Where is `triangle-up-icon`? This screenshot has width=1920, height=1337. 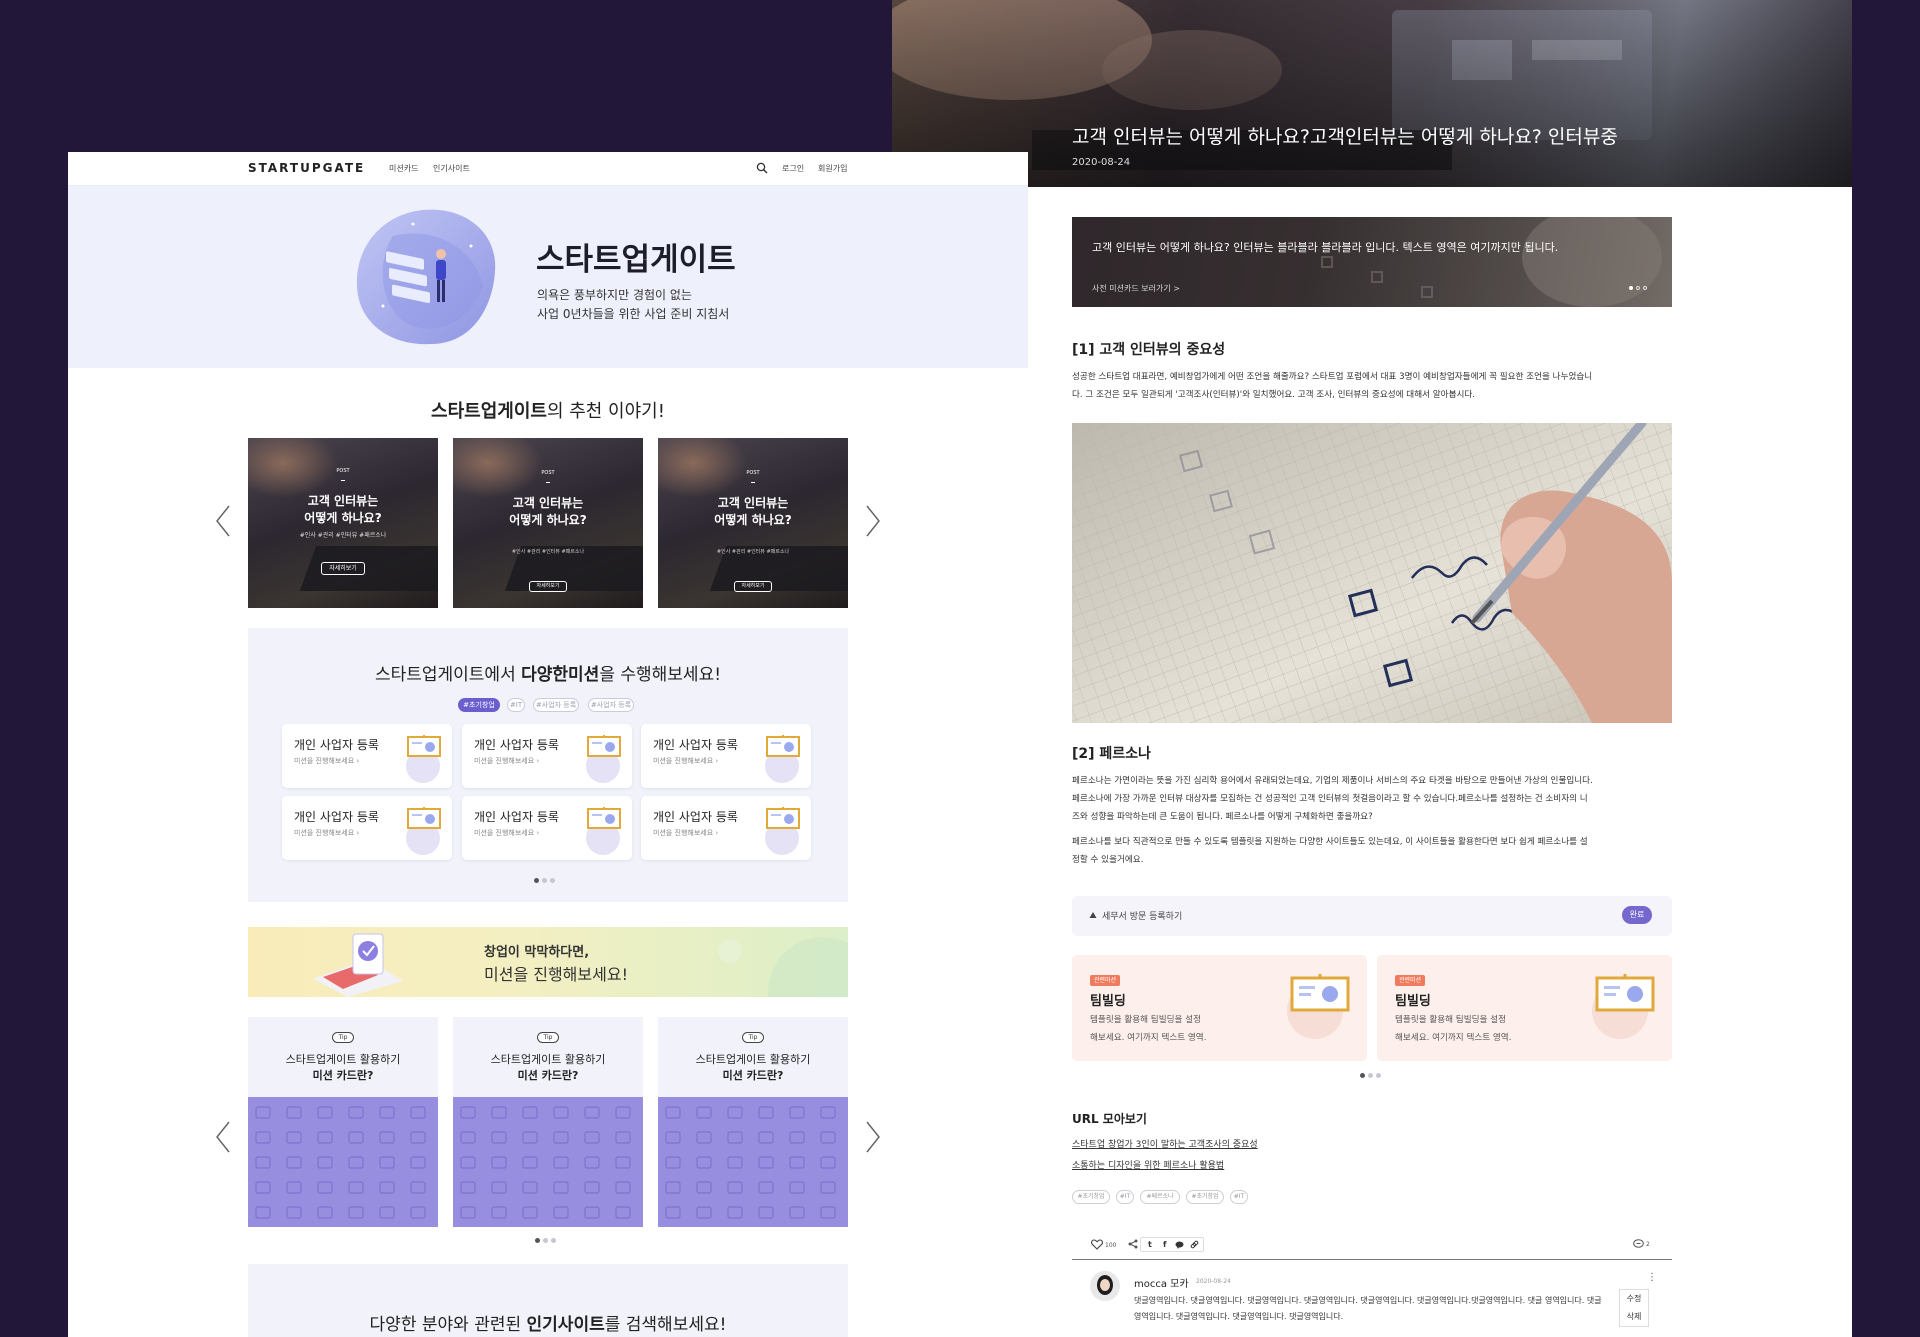
triangle-up-icon is located at coordinates (1093, 915).